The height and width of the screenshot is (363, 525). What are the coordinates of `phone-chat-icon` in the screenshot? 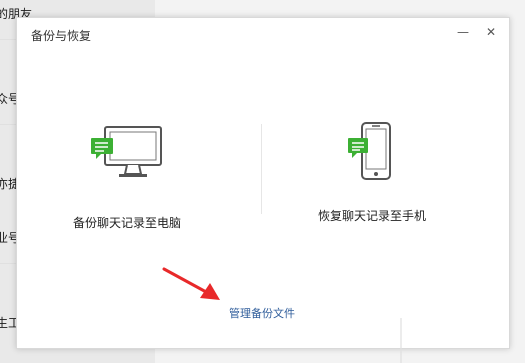 It's located at (372, 154).